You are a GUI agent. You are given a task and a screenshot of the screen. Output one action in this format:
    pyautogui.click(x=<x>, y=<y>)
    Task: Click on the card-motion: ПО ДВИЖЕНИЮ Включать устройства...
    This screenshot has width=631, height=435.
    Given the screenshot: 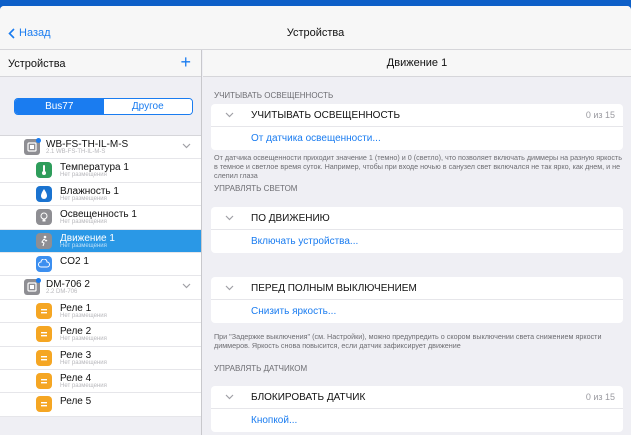 What is the action you would take?
    pyautogui.click(x=417, y=230)
    